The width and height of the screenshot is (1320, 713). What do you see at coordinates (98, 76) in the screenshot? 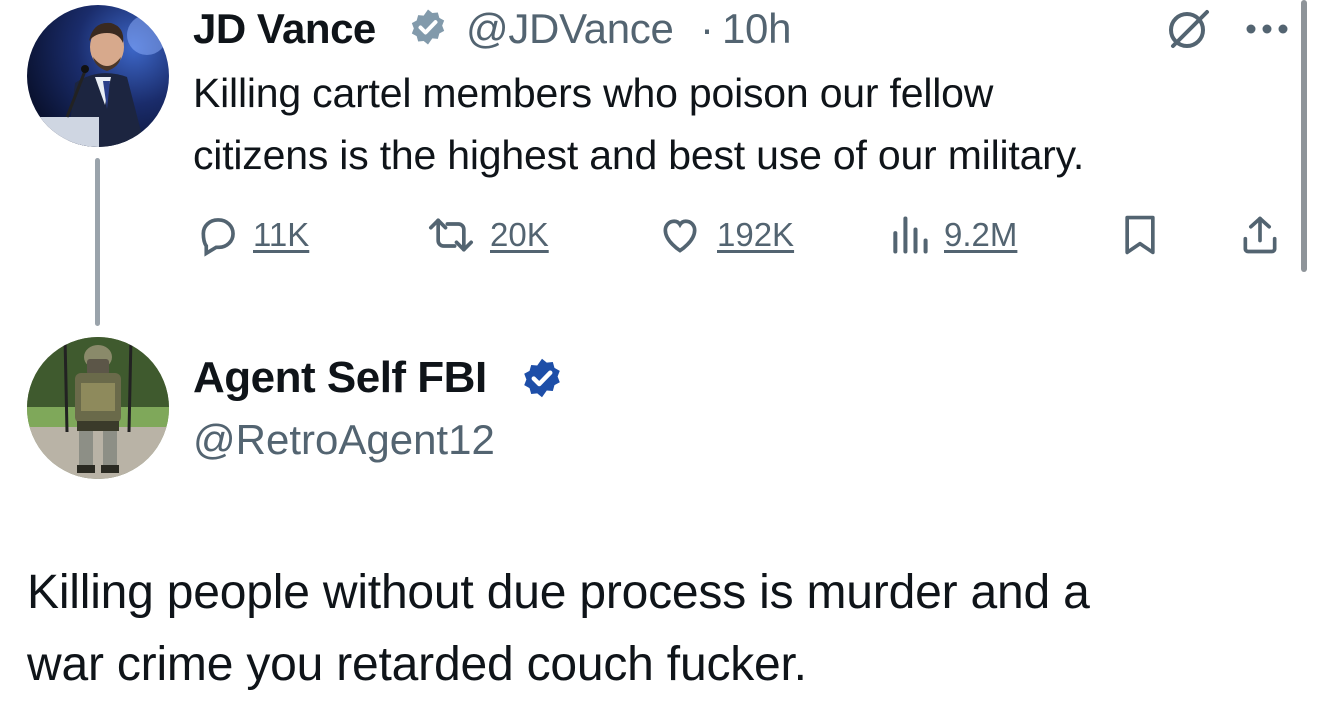
I see `avatar-jd-vance` at bounding box center [98, 76].